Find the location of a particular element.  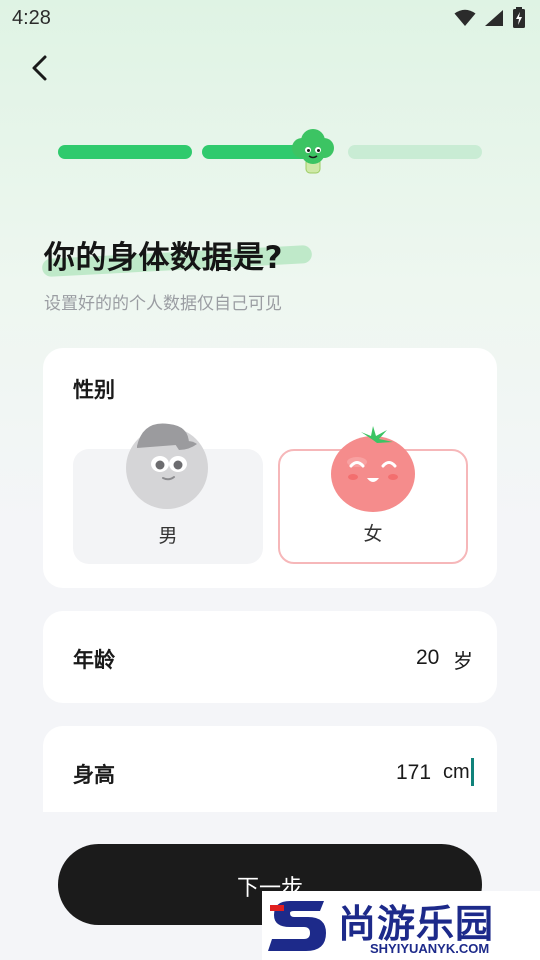

cellular-signal-icon is located at coordinates (494, 18).